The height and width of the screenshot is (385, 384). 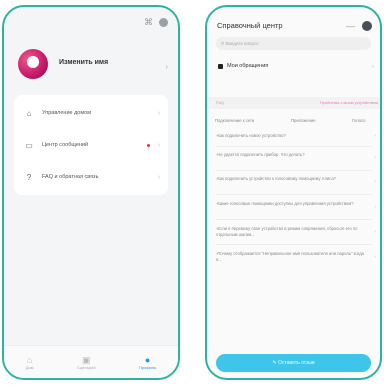 I want to click on faq-label: FAQ, so click(x=220, y=102).